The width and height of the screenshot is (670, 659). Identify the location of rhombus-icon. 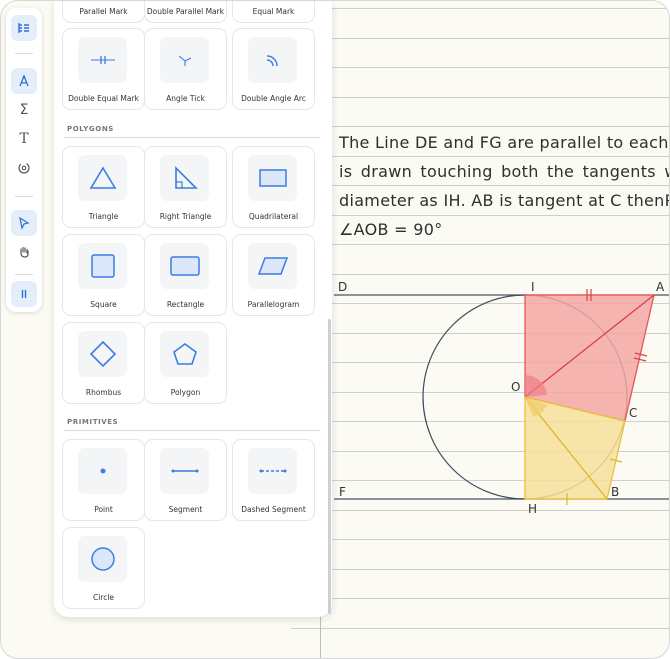
(102, 354).